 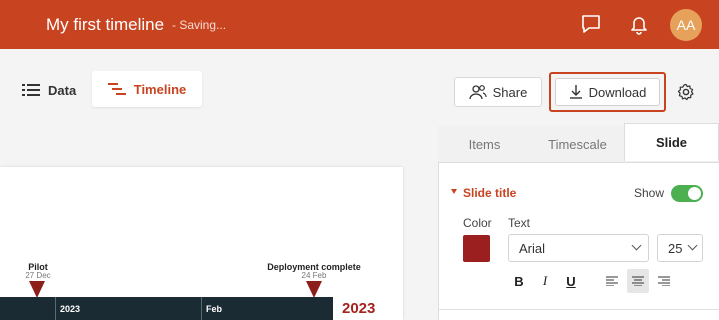 I want to click on share-button: Share, so click(x=498, y=92).